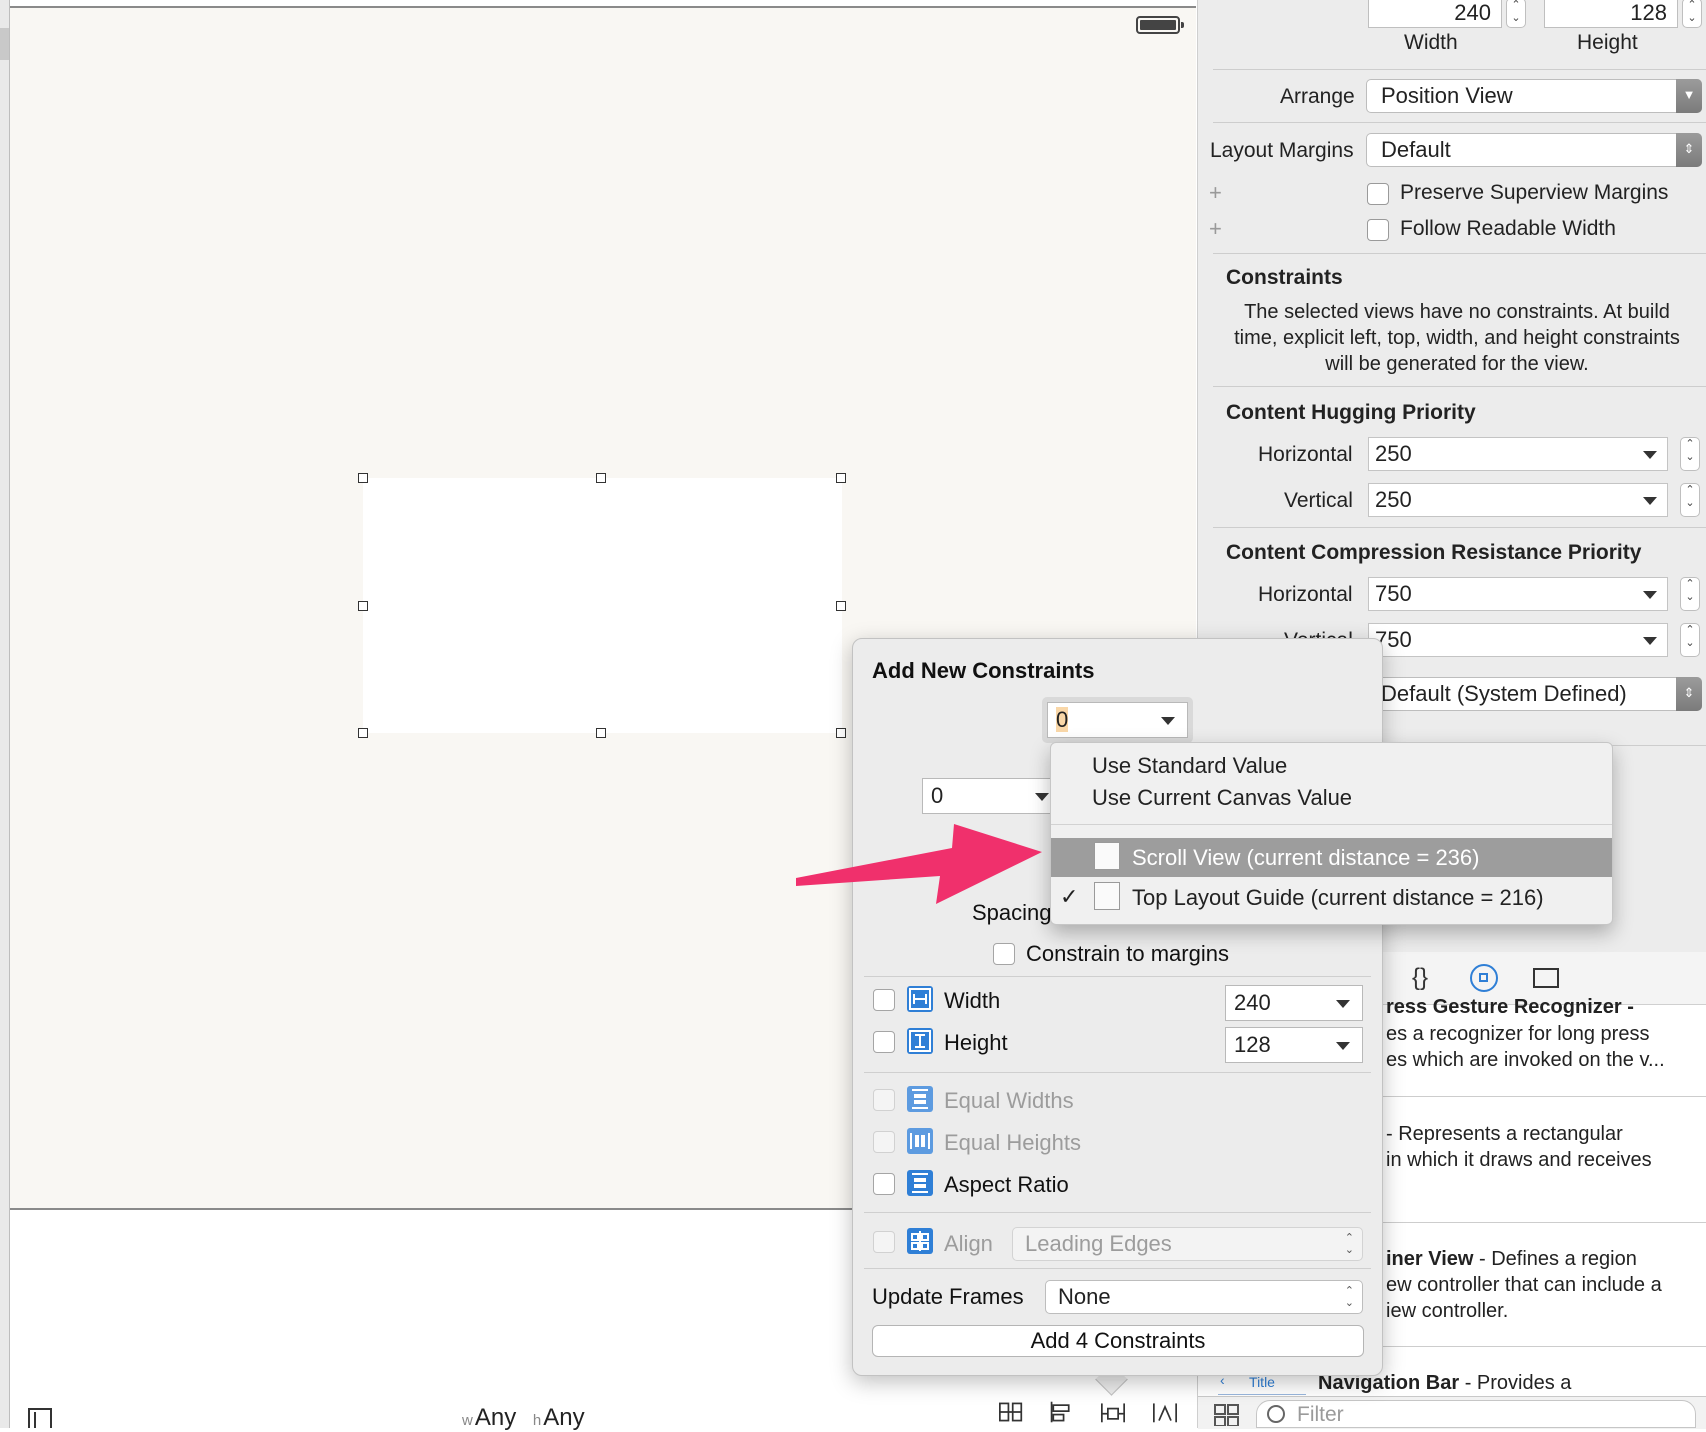  What do you see at coordinates (5, 714) in the screenshot?
I see `canvas-left-gutter` at bounding box center [5, 714].